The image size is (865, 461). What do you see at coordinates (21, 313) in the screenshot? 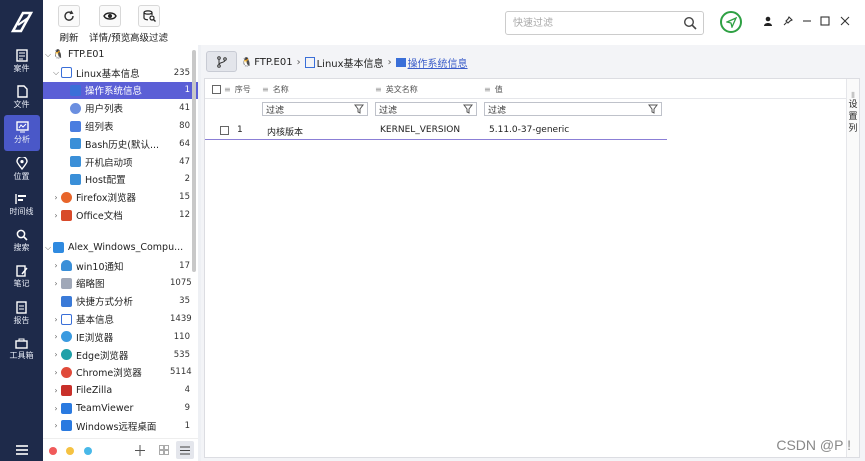
I see `nav-report: 报告` at bounding box center [21, 313].